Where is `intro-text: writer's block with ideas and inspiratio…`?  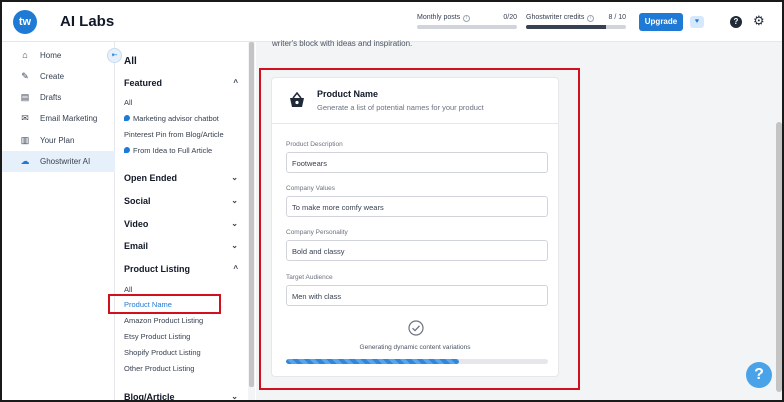 intro-text: writer's block with ideas and inspiratio… is located at coordinates (342, 43).